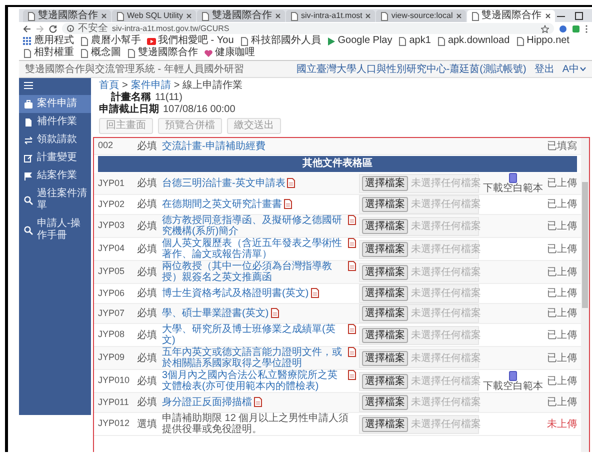 This screenshot has height=454, width=592. I want to click on bookmark-link: apk1, so click(414, 41).